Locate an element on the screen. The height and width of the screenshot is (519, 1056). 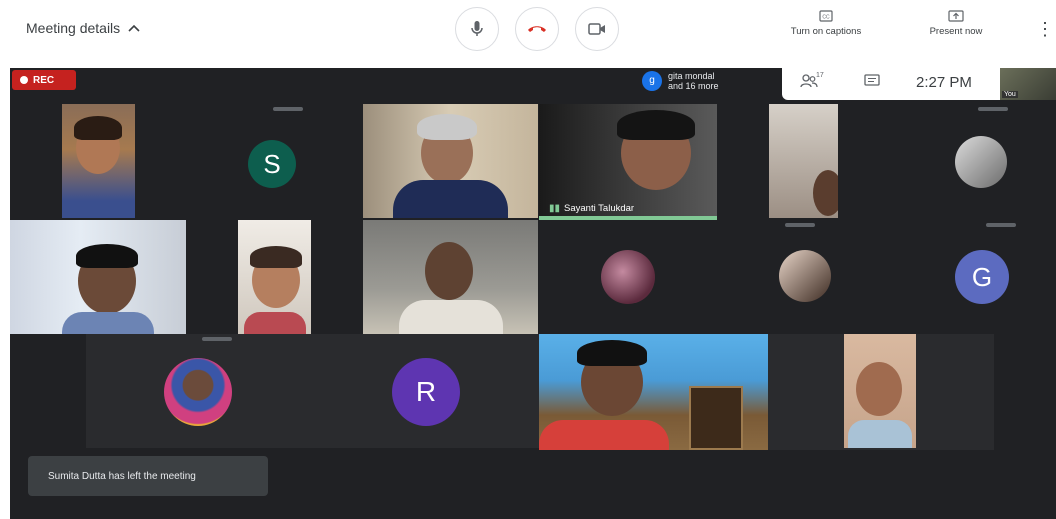
participant-count: 17 is located at coordinates (820, 75).